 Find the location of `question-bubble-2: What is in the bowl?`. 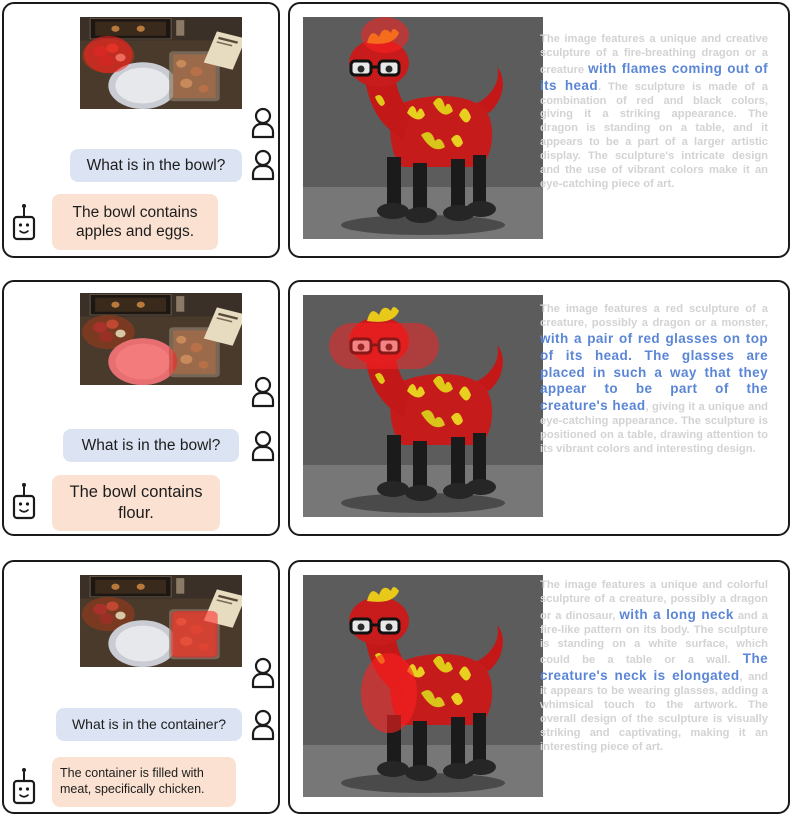

question-bubble-2: What is in the bowl? is located at coordinates (151, 445).